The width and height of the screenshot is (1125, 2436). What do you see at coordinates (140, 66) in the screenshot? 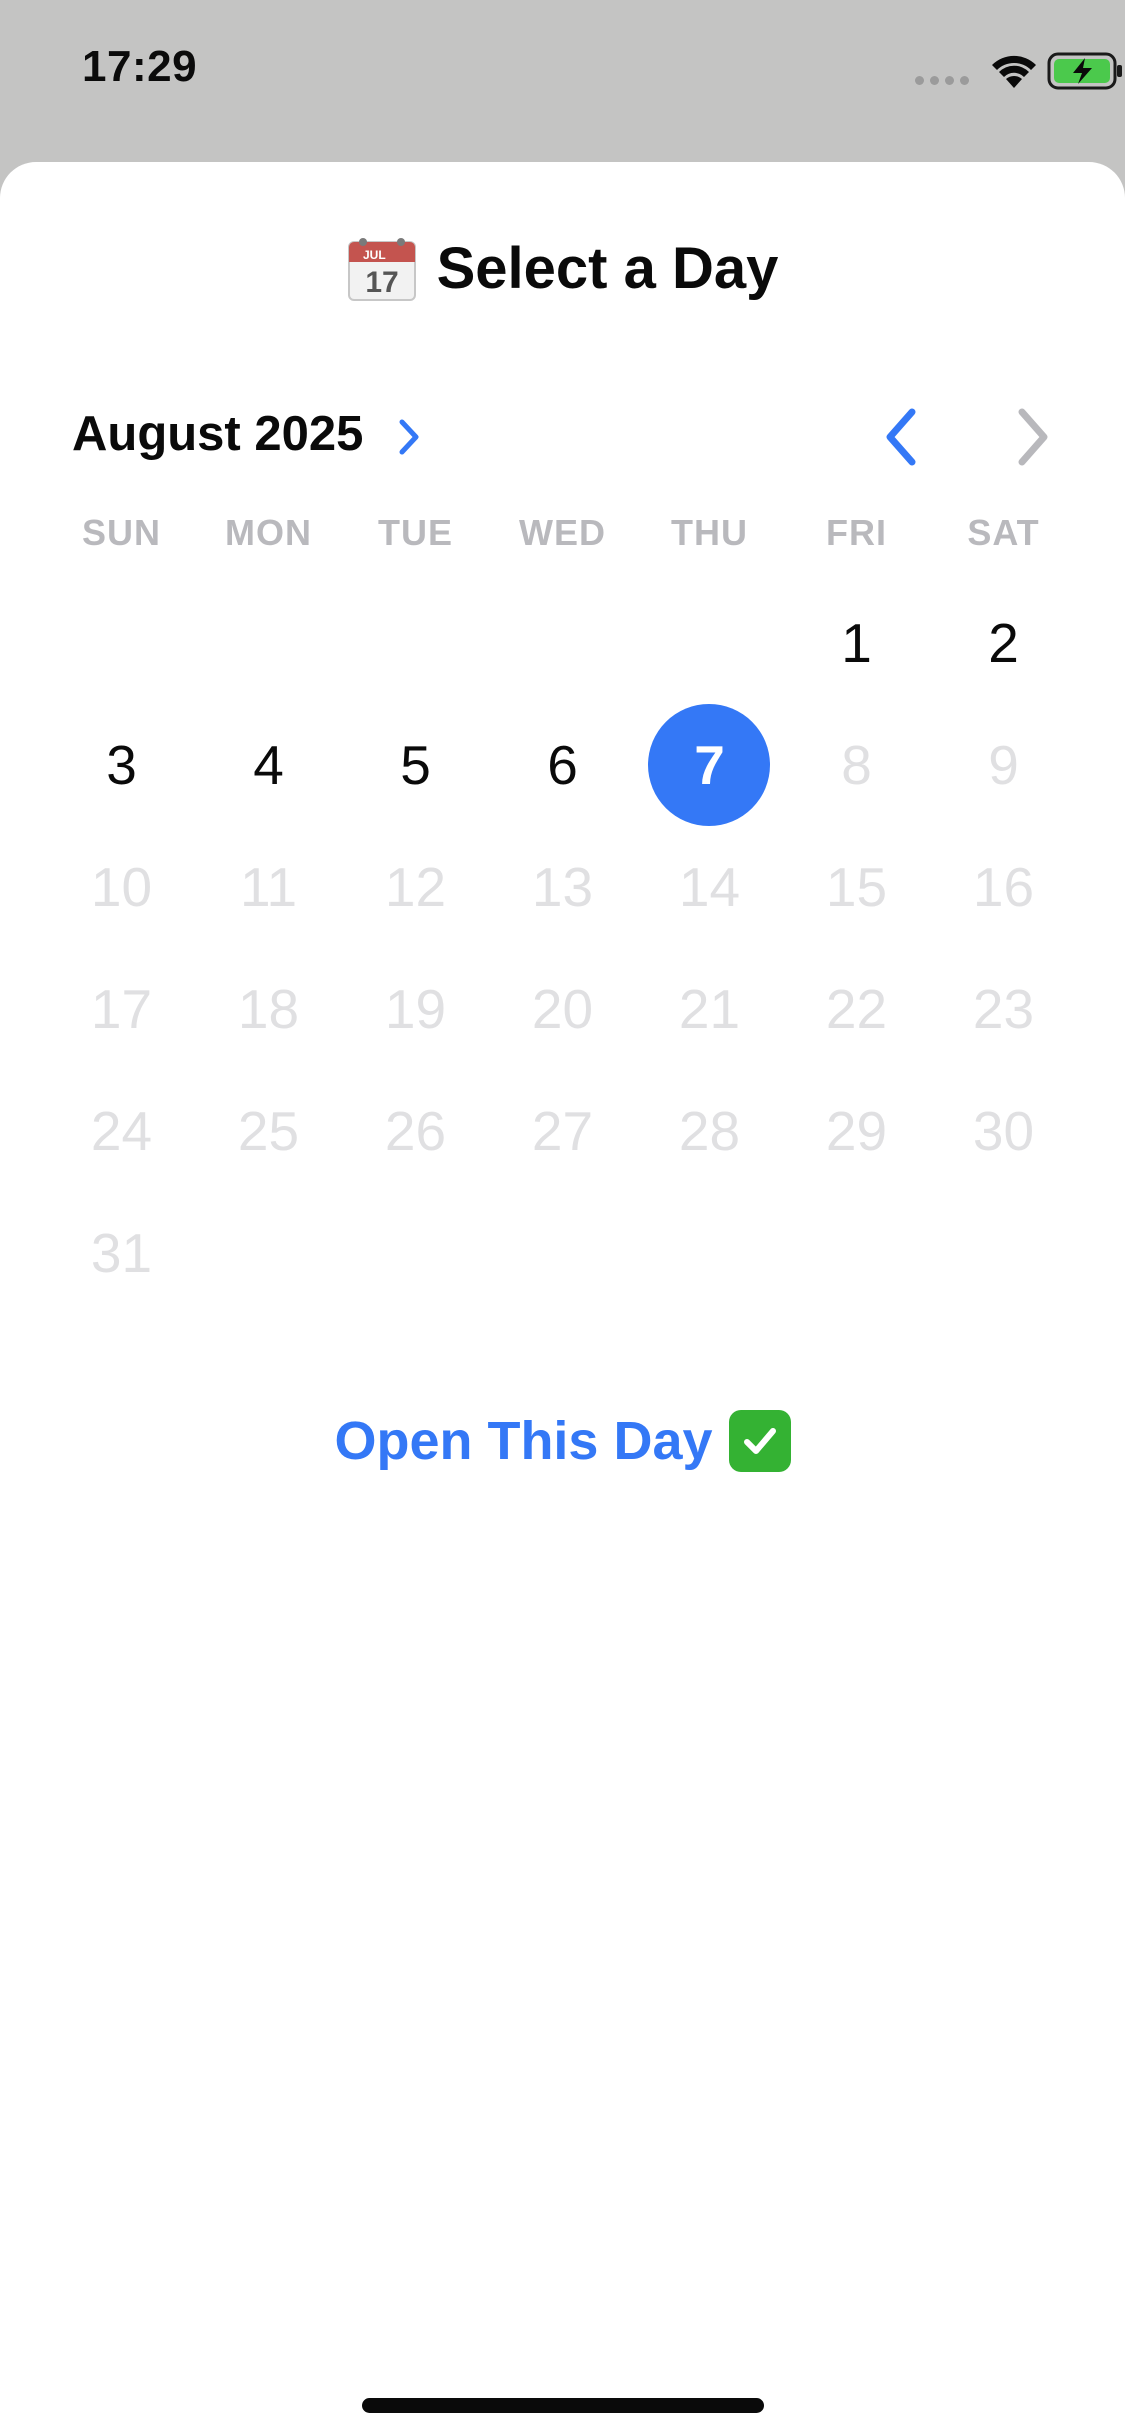
I see `status-time: 17:29` at bounding box center [140, 66].